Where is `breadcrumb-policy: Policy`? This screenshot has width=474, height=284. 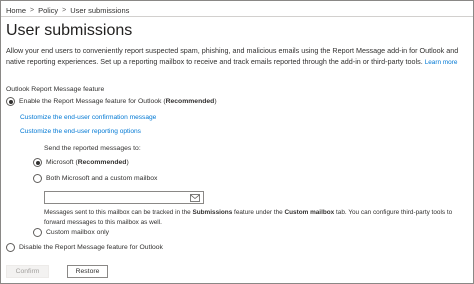
breadcrumb-policy: Policy is located at coordinates (48, 10).